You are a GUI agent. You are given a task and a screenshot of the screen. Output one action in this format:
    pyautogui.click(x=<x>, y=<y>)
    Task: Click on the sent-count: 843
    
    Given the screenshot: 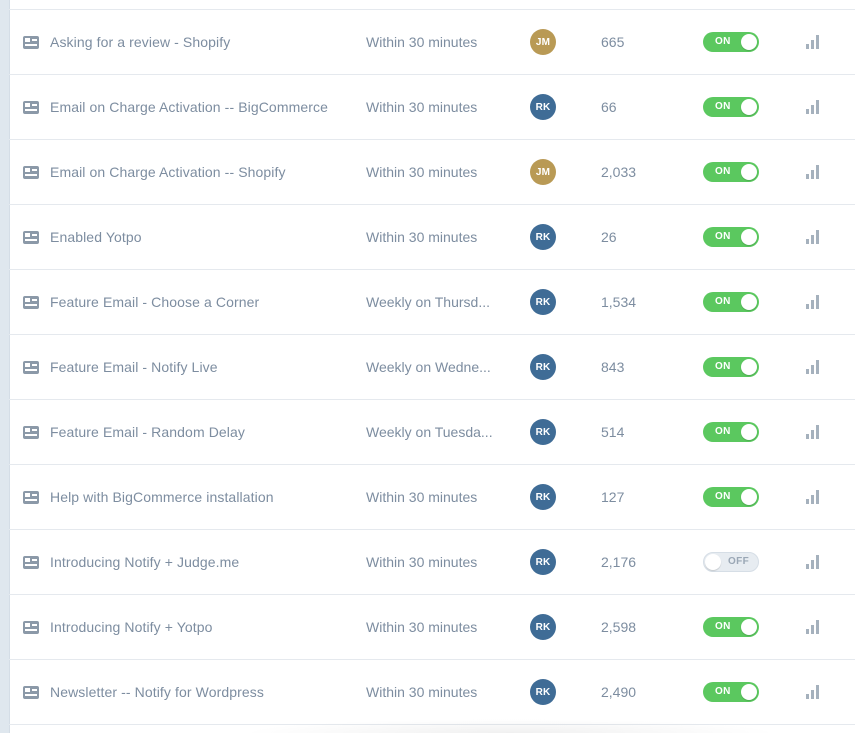 What is the action you would take?
    pyautogui.click(x=613, y=367)
    